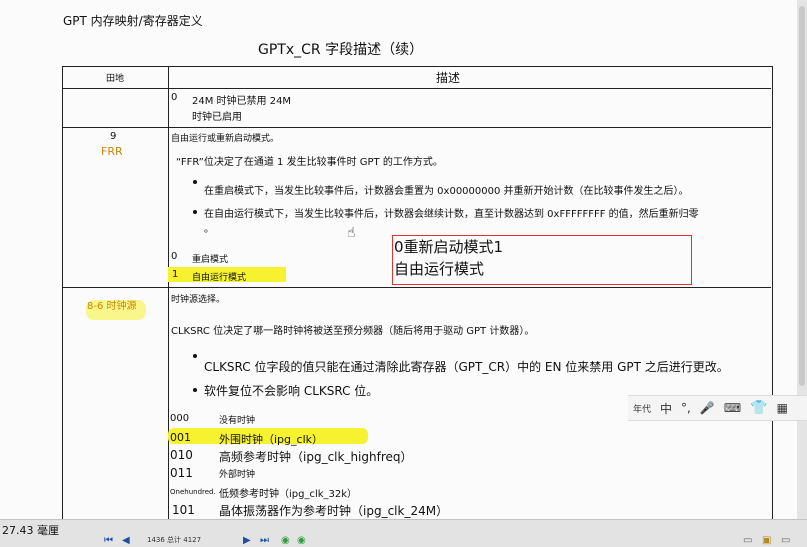 The width and height of the screenshot is (807, 547). Describe the element at coordinates (219, 278) in the screenshot. I see `option-text: 自由运行模式` at that location.